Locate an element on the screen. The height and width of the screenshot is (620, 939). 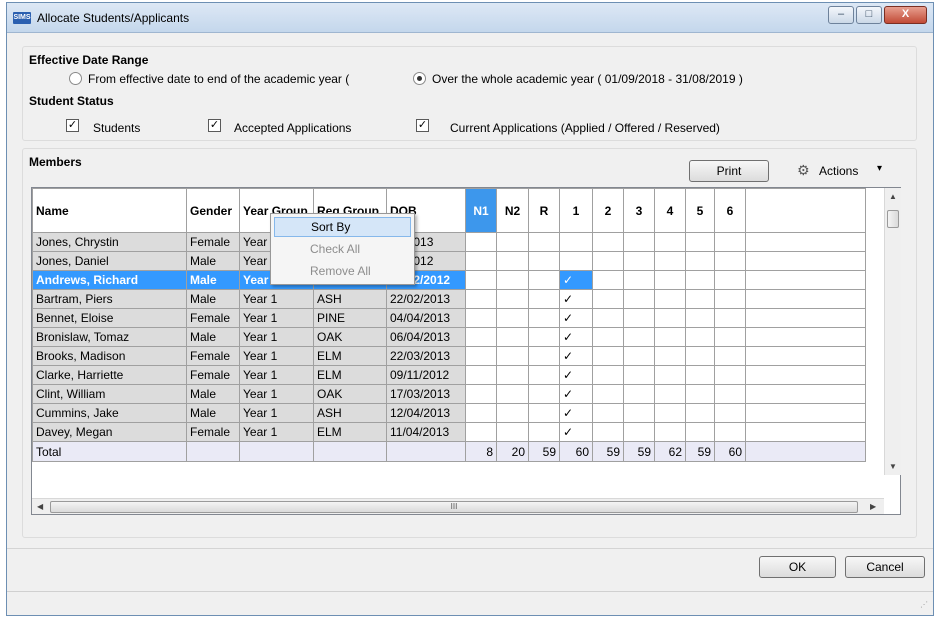
column-header-r: R is located at coordinates (544, 210).